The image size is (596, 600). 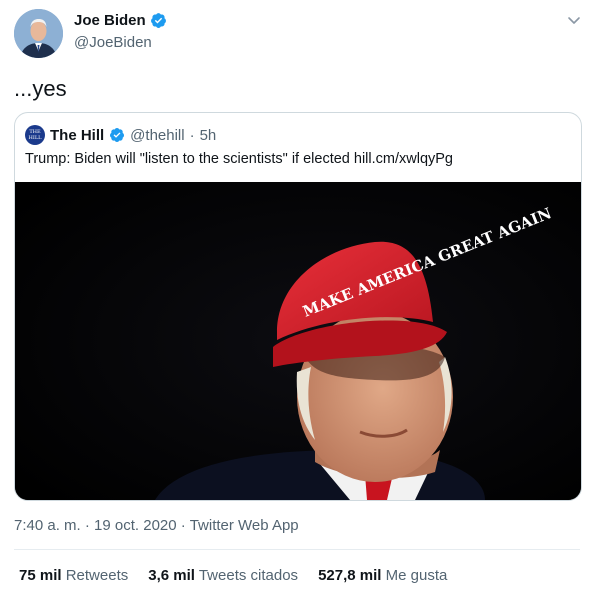 I want to click on tweet-text: ...yes, so click(x=40, y=88).